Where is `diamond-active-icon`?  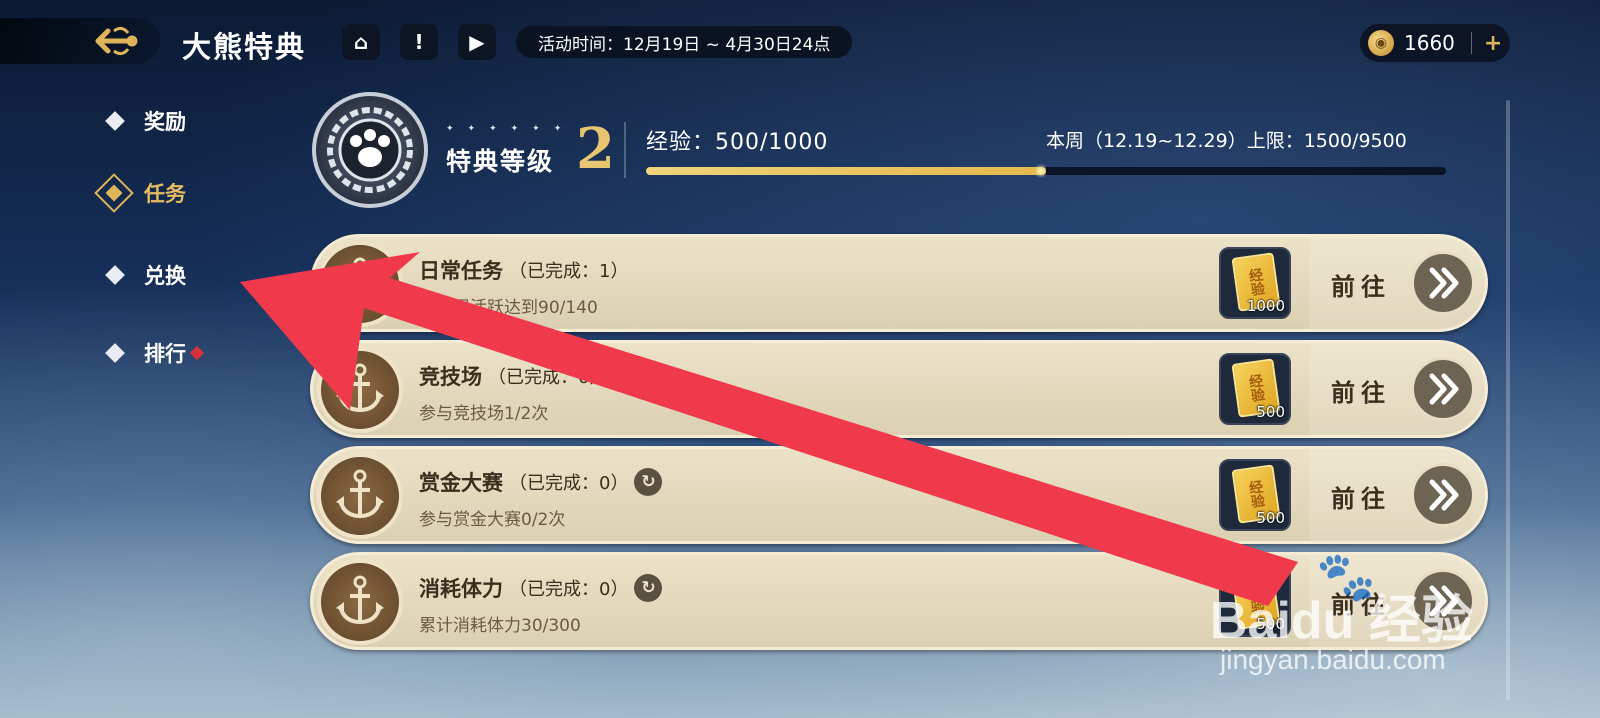 diamond-active-icon is located at coordinates (114, 193).